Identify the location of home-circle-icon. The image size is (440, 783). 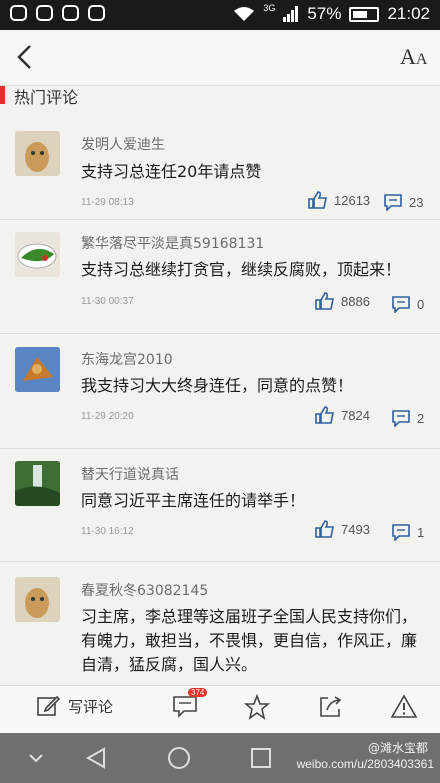
(179, 758).